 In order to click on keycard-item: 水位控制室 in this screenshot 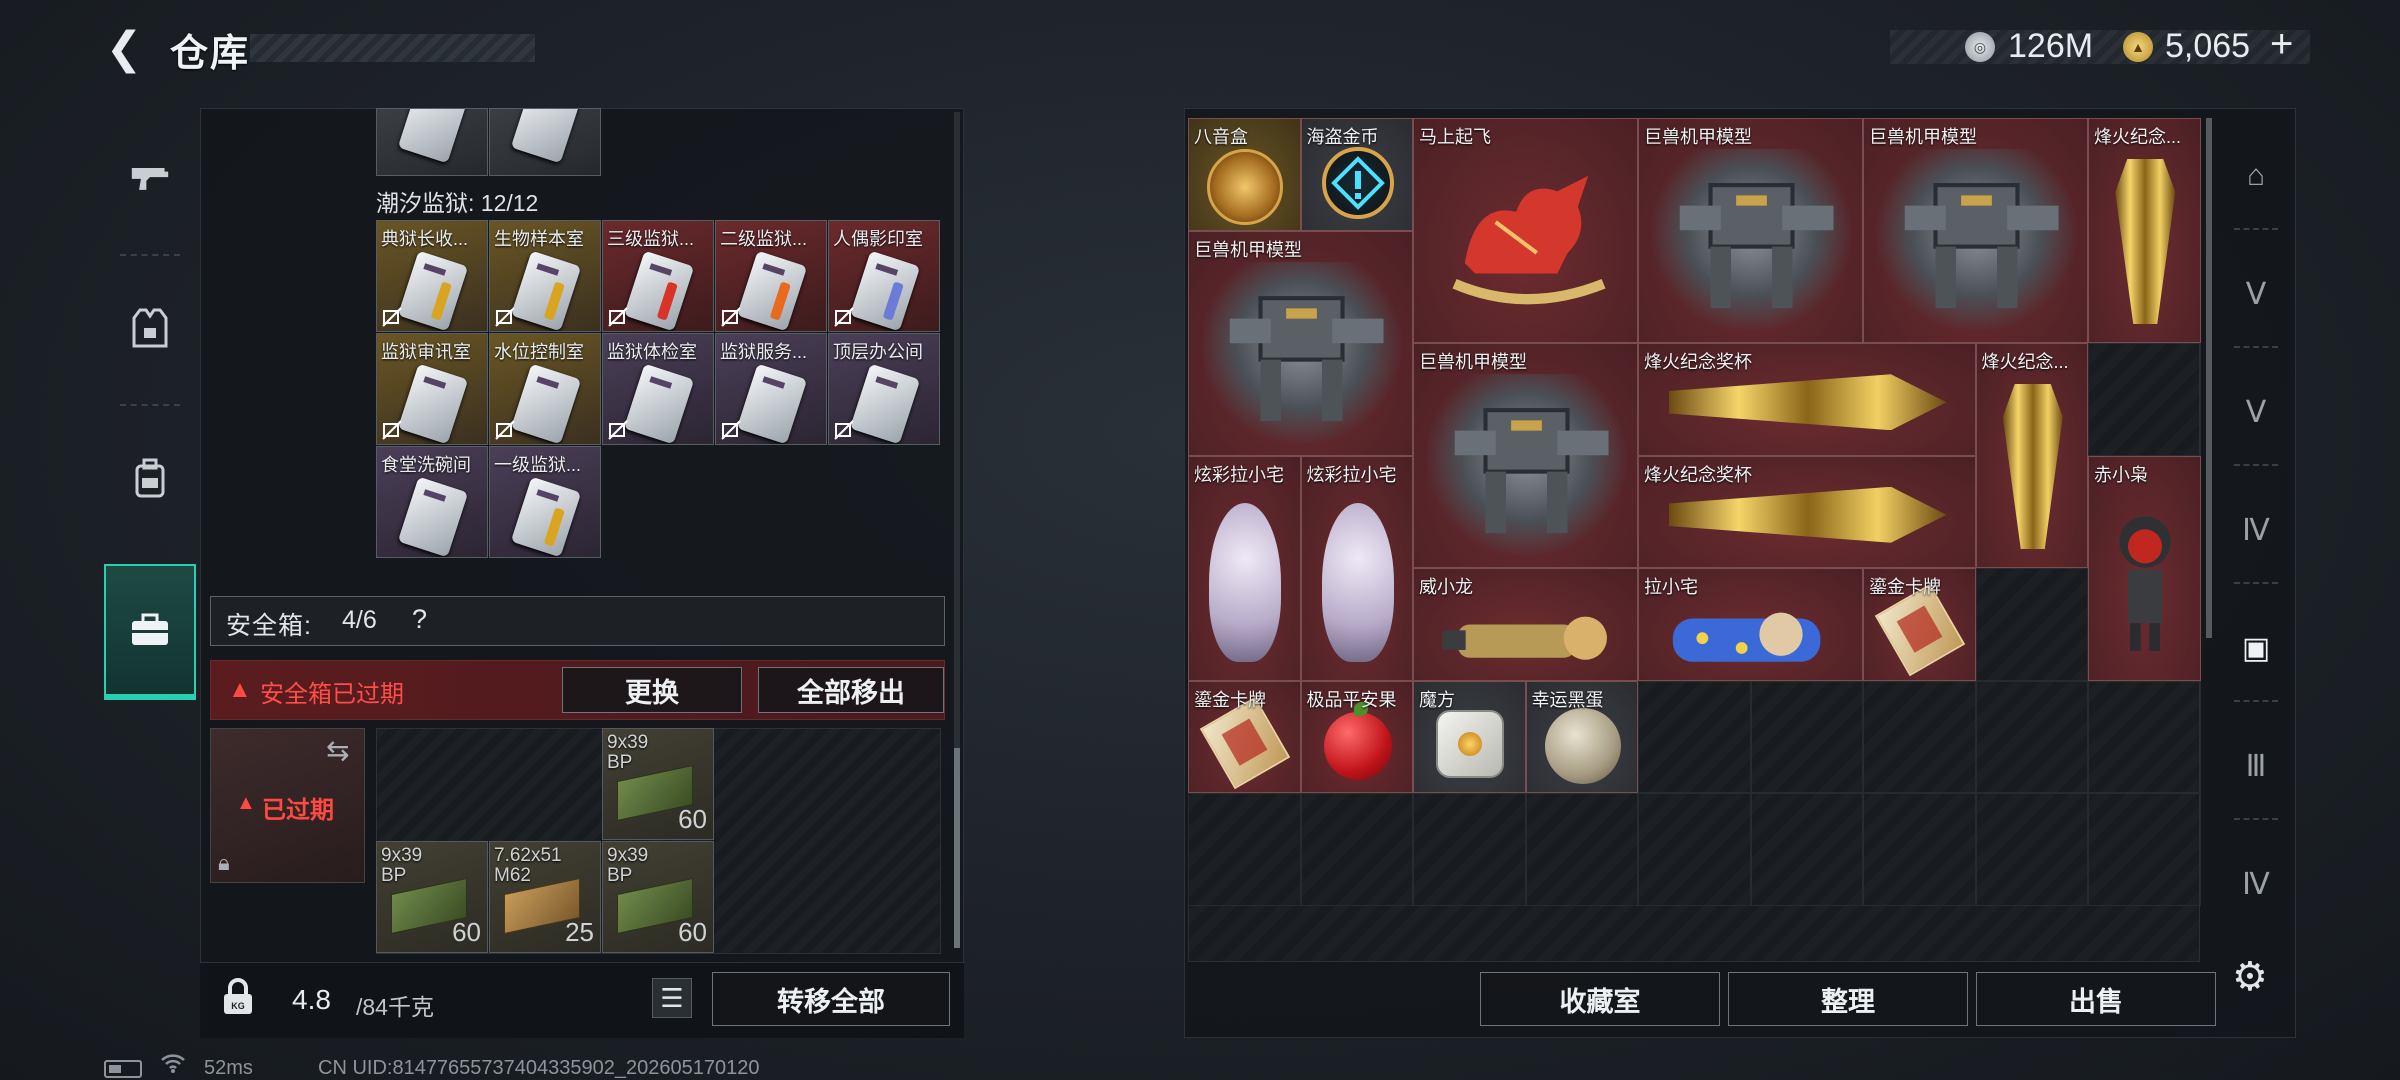, I will do `click(545, 389)`.